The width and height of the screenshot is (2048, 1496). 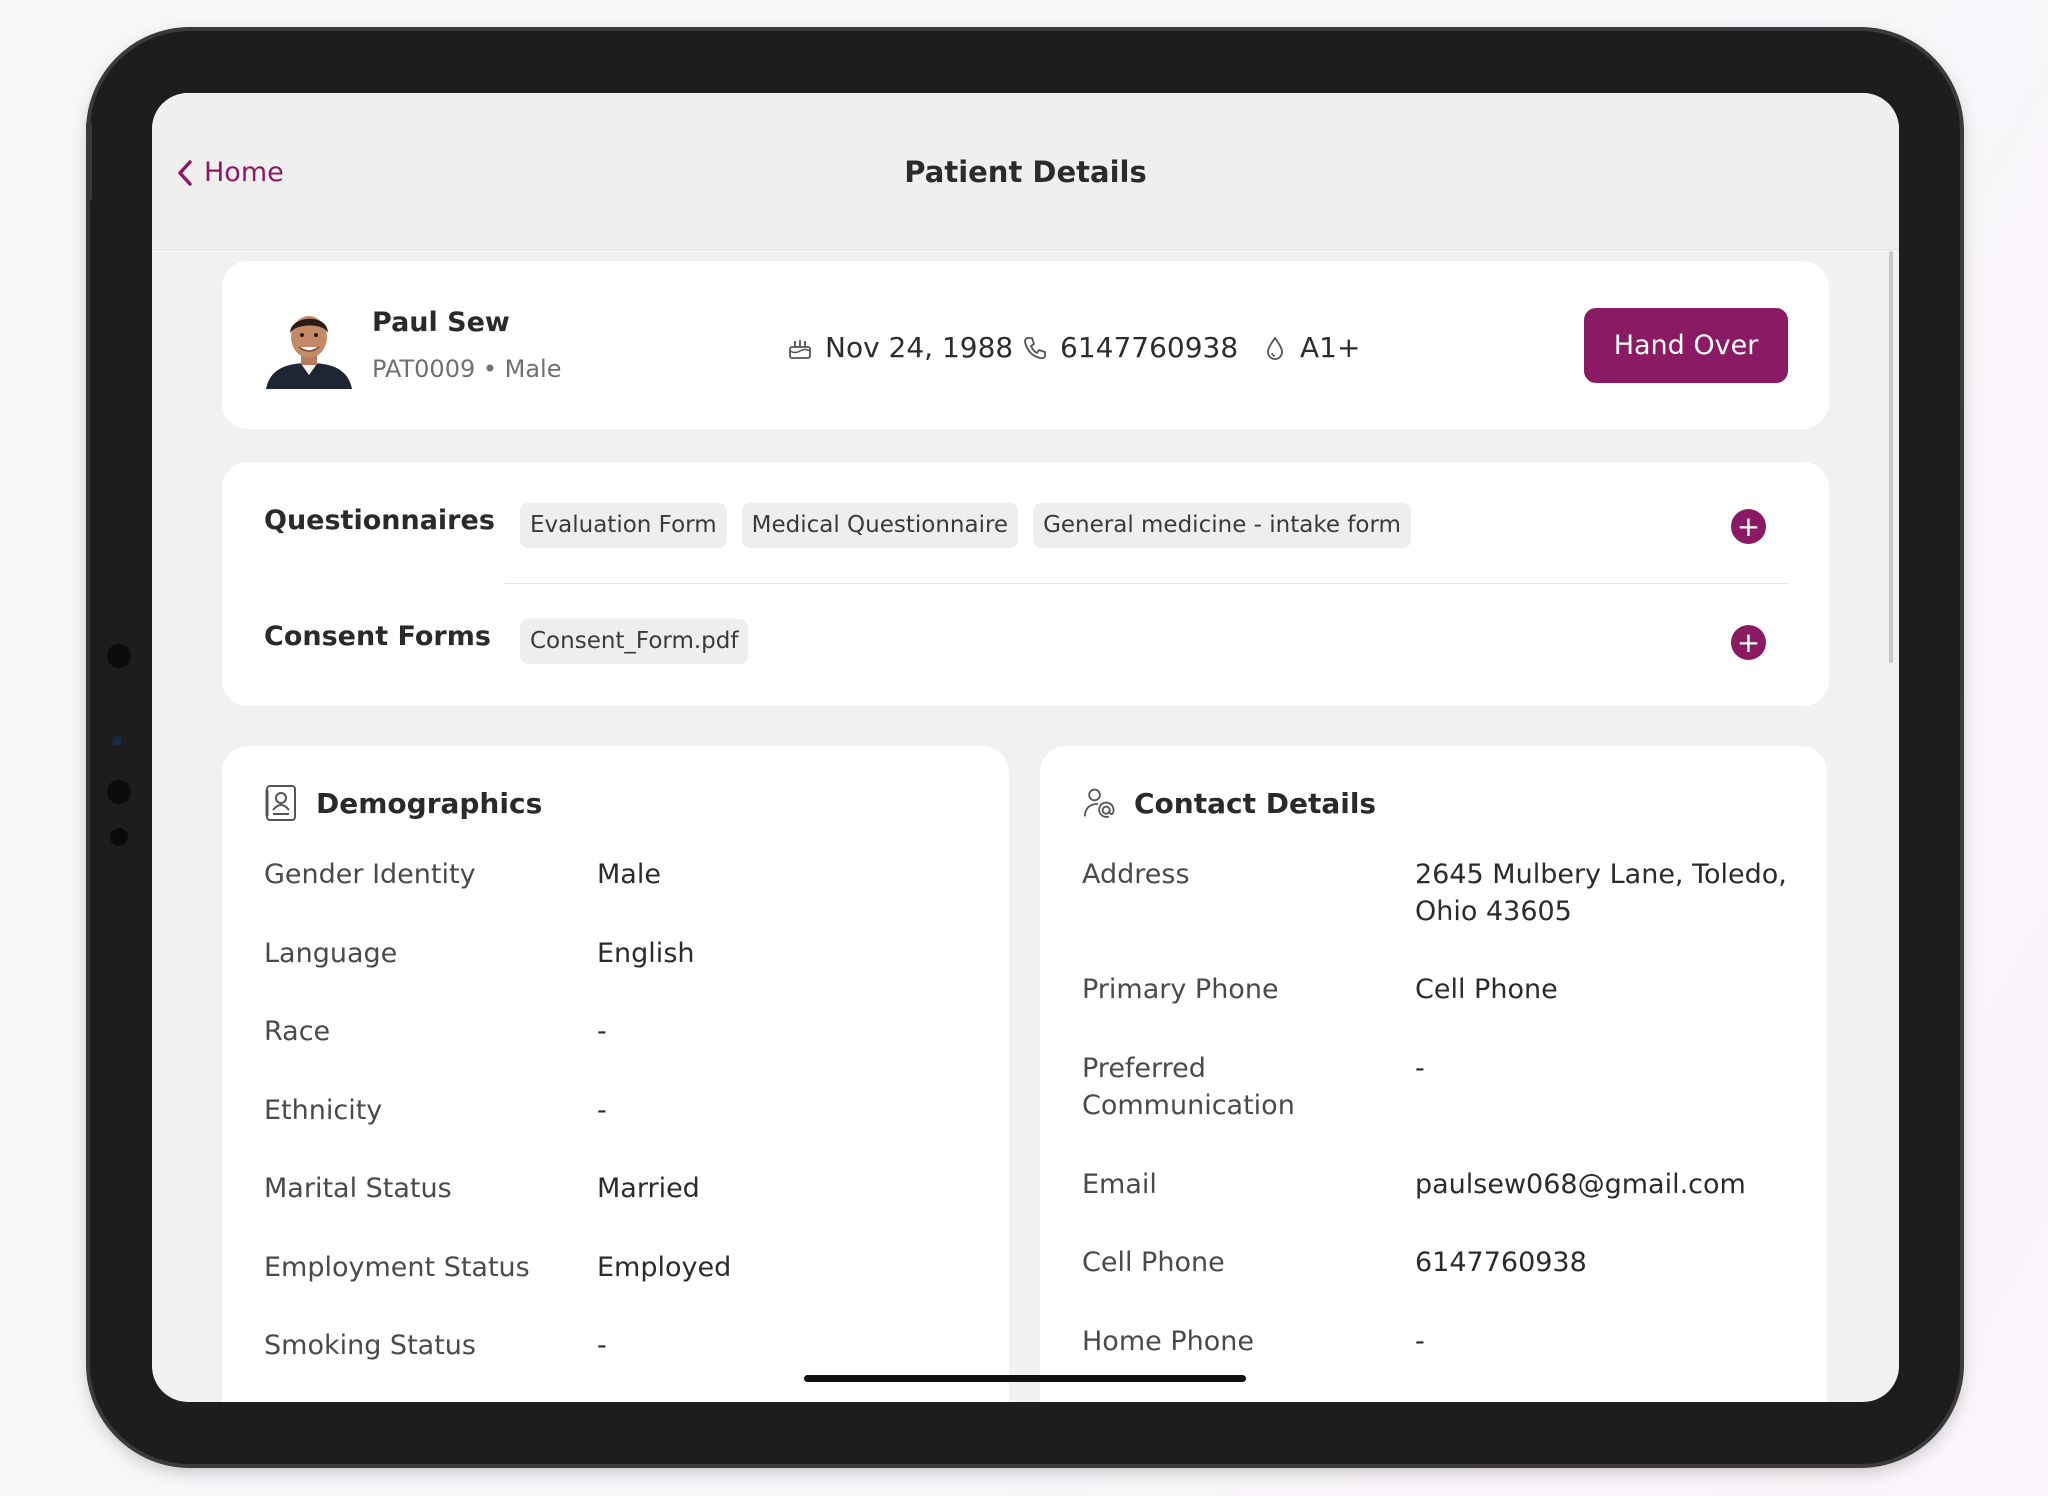 I want to click on field-value: paulsew068@gmail.com, so click(x=1606, y=1184).